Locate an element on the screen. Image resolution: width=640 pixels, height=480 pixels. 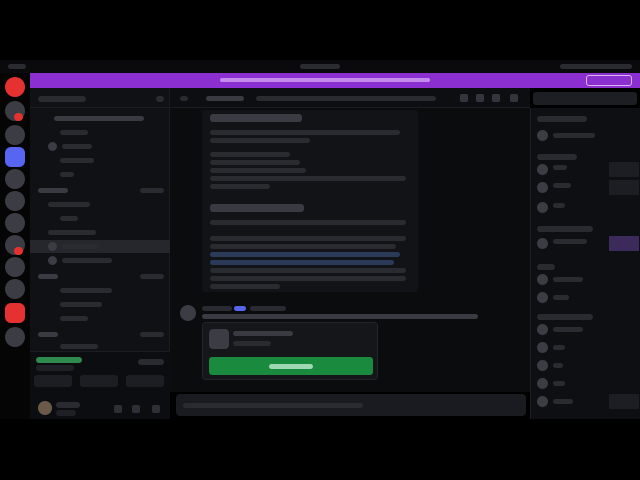
threads-icon is located at coordinates (464, 98).